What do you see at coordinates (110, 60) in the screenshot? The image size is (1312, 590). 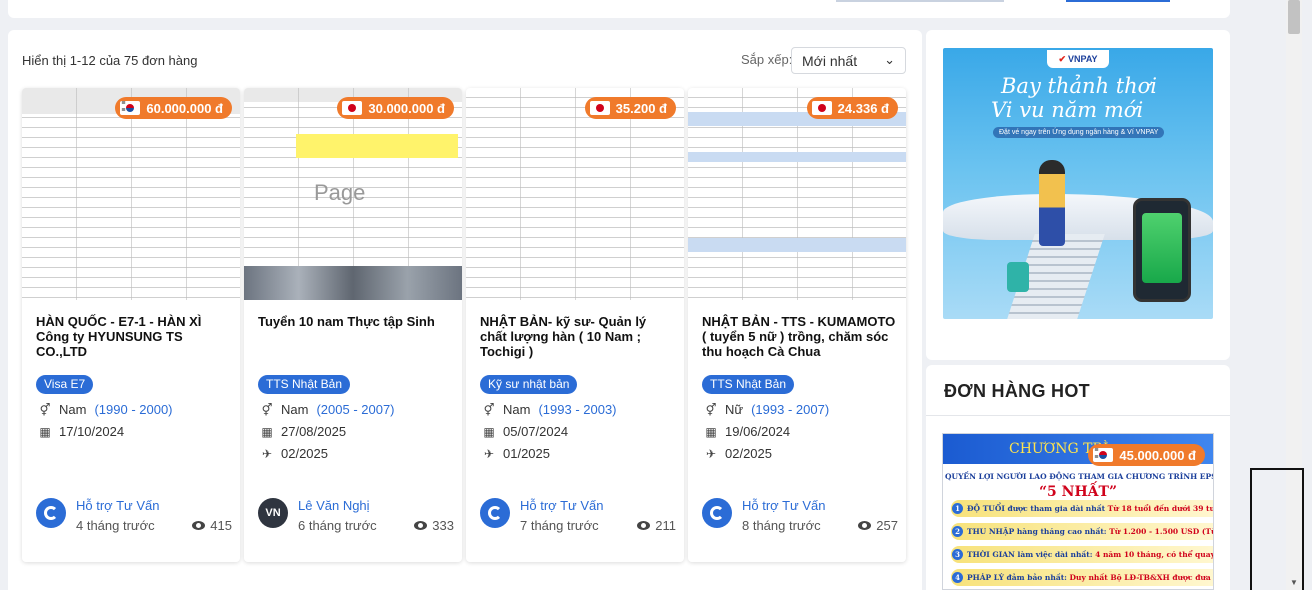 I see `result-count: Hiển thị 1-12 của 75 đơn hàng` at bounding box center [110, 60].